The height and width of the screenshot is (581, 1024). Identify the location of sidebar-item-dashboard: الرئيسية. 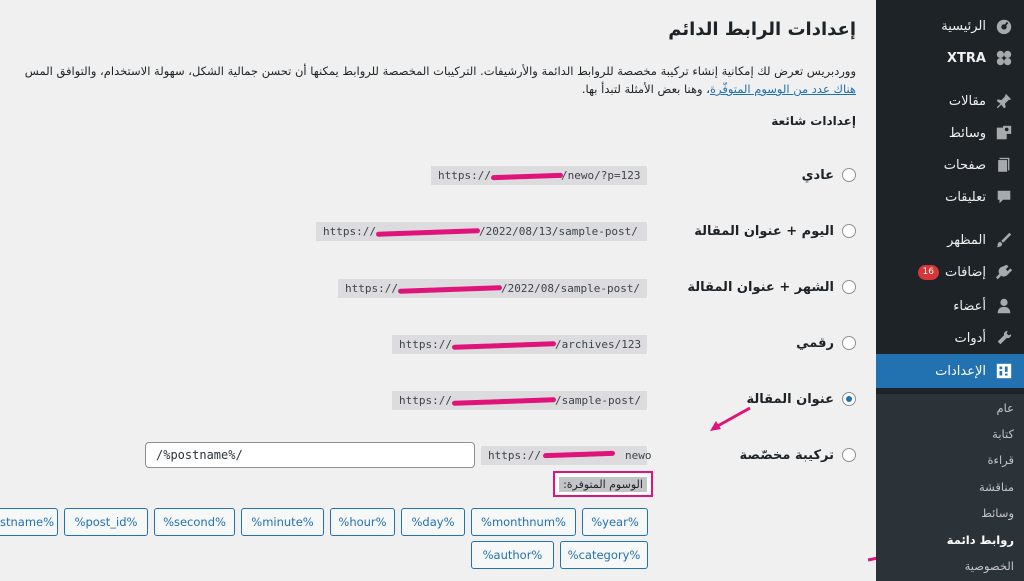
(950, 26).